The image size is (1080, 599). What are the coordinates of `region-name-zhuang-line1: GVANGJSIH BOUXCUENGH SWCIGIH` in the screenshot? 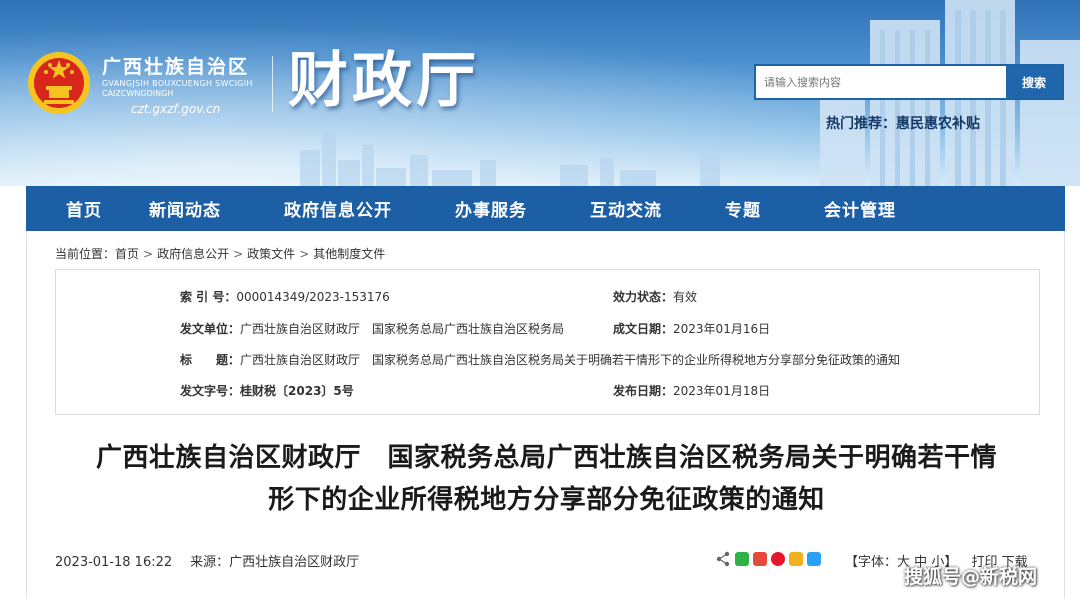 It's located at (177, 83).